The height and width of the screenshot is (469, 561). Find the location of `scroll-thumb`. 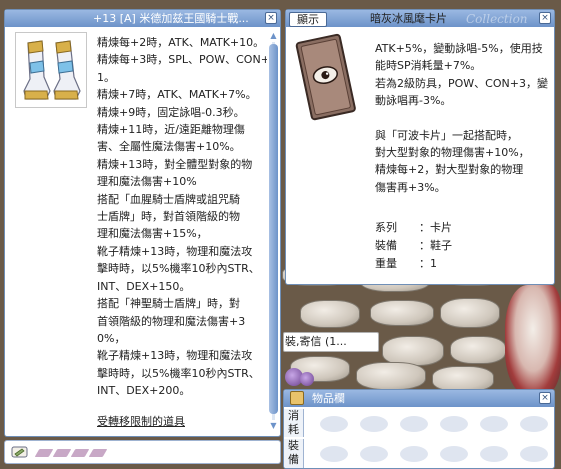

scroll-thumb is located at coordinates (273, 229).